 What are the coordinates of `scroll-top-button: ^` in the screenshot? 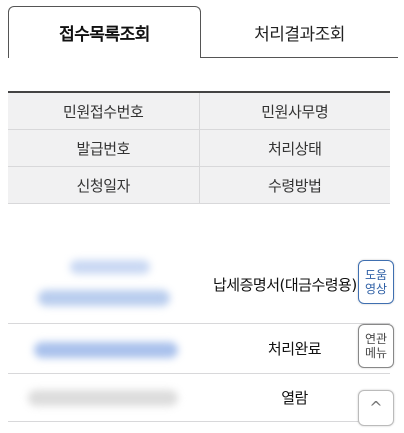 It's located at (376, 408).